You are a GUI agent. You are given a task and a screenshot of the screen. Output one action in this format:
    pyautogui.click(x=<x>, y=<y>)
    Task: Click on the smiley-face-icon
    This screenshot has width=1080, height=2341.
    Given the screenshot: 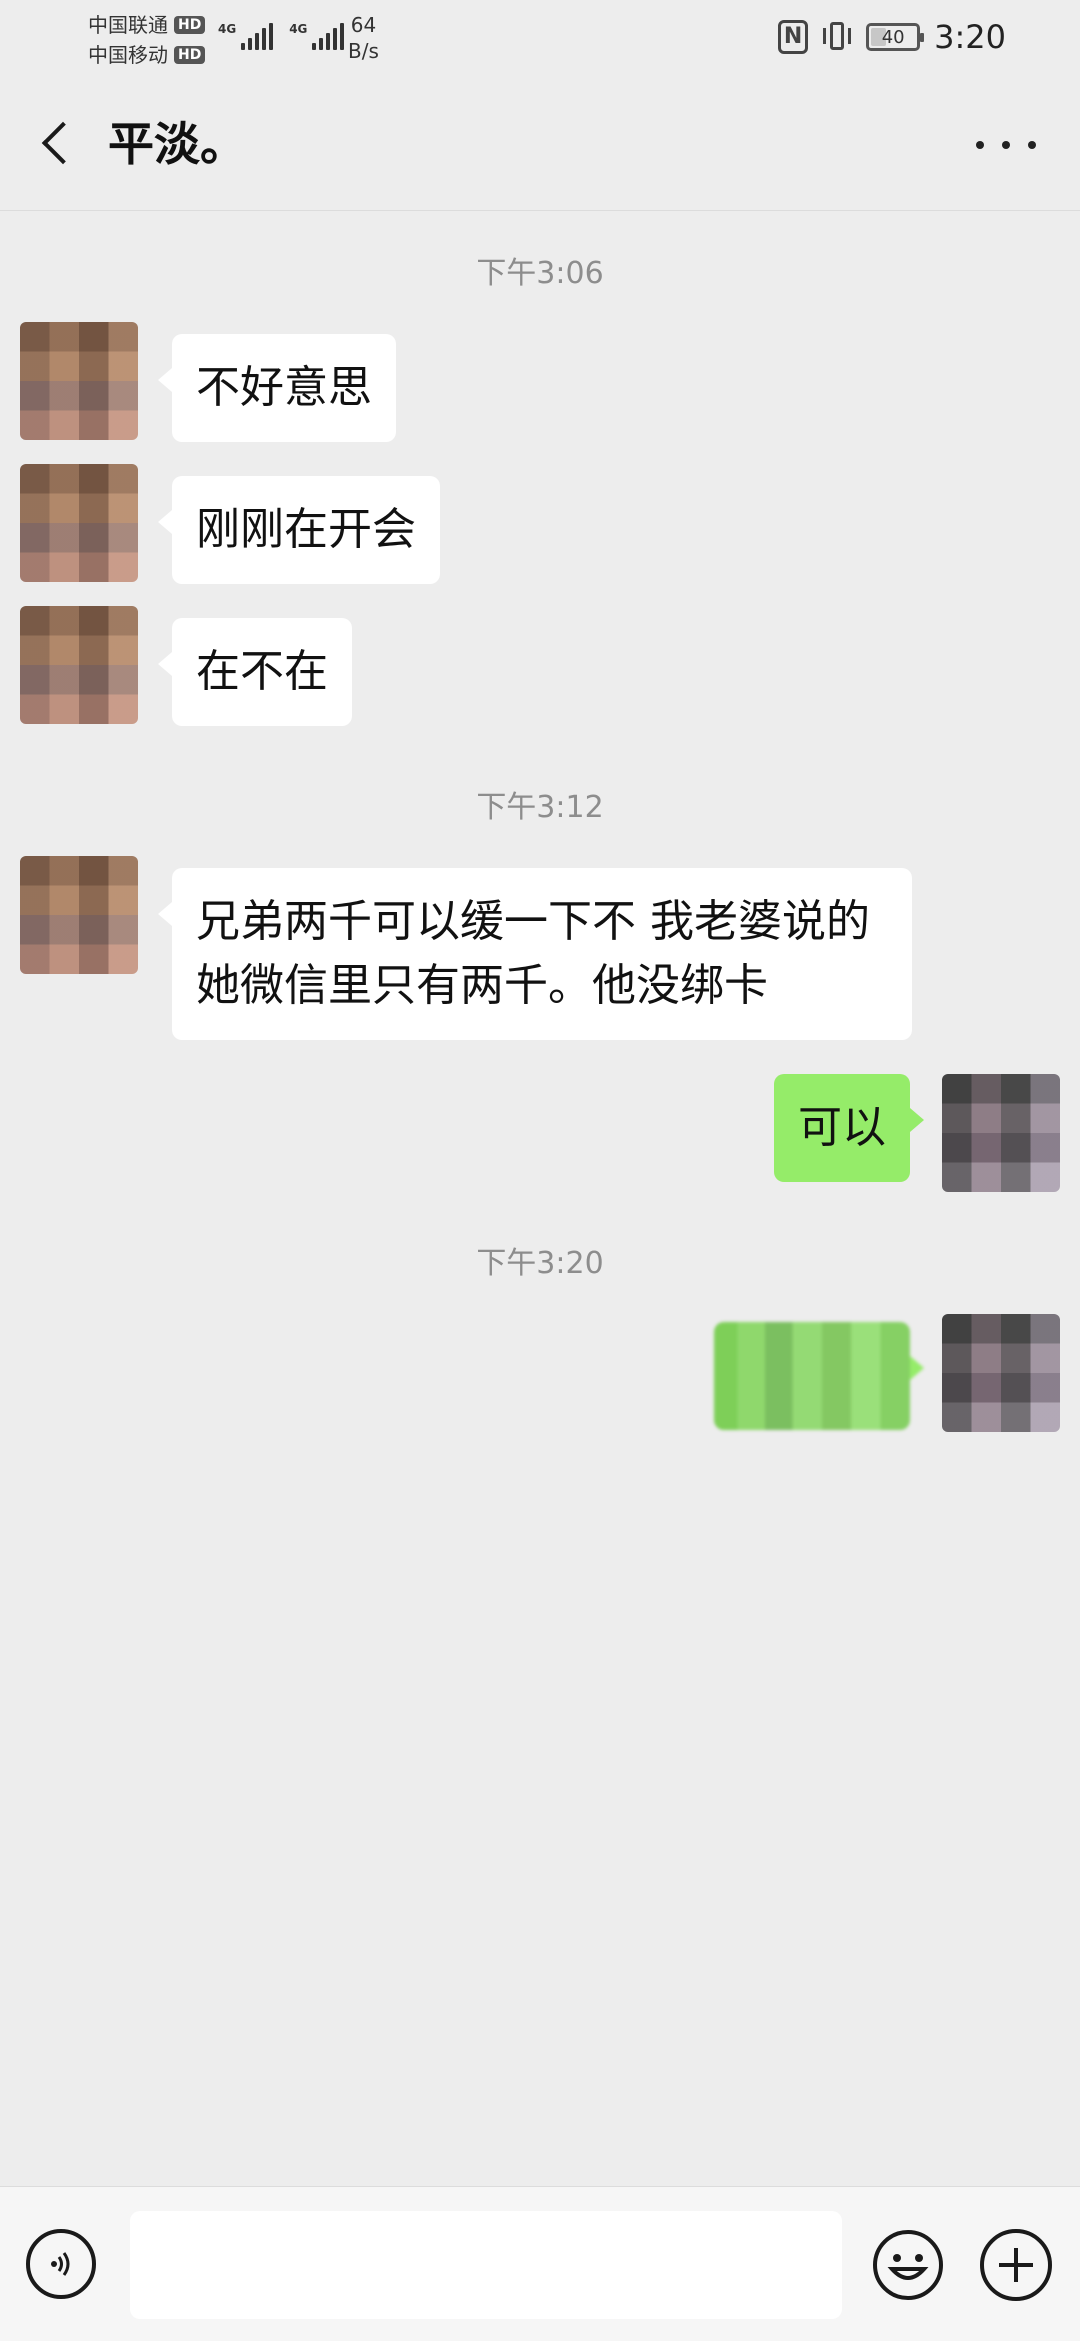 What is the action you would take?
    pyautogui.click(x=908, y=2265)
    